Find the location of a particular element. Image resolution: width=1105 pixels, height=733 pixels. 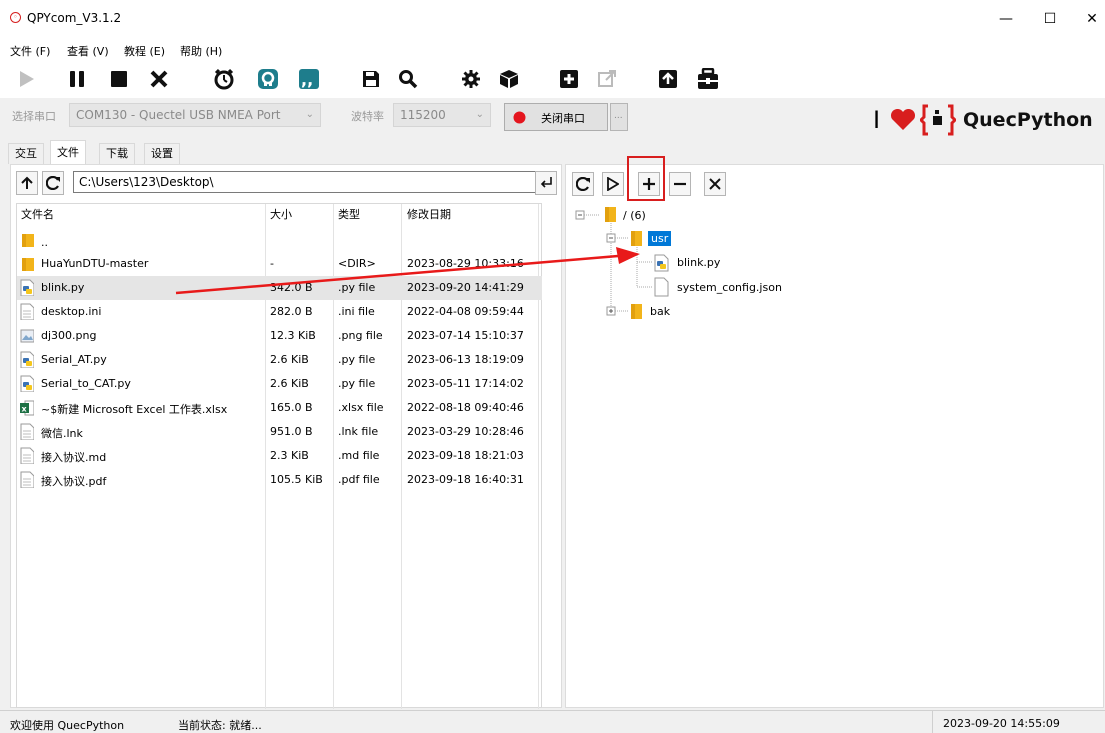

file-size: 165.0 B is located at coordinates (291, 407).